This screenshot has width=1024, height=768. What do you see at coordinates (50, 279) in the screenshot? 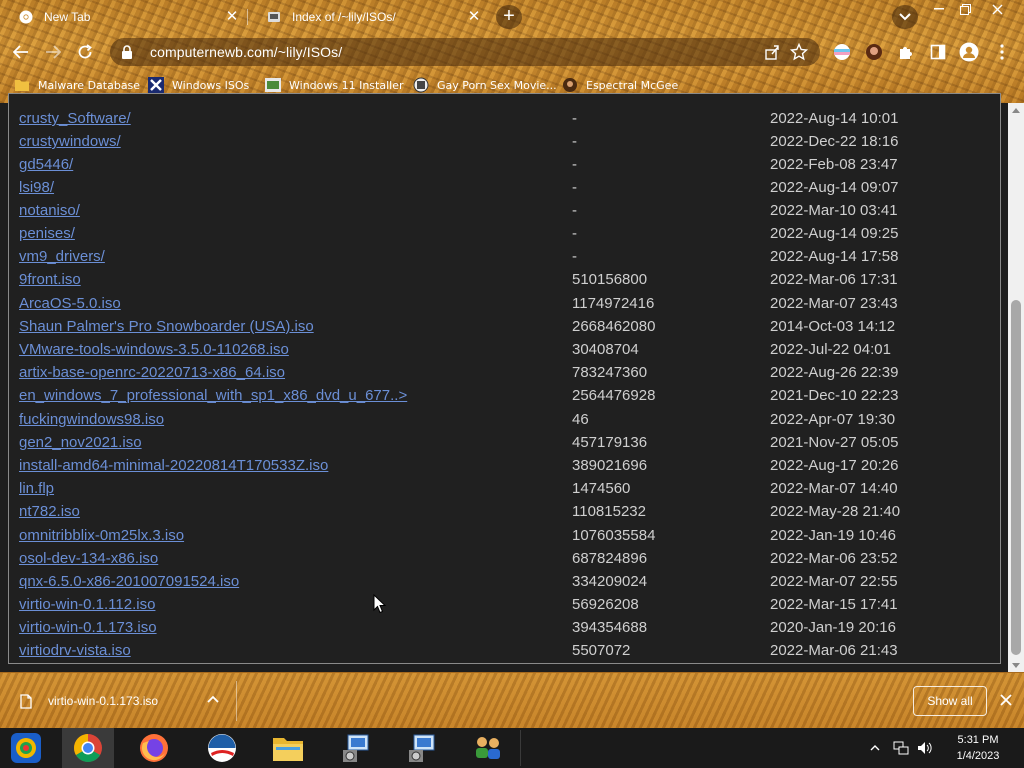
I see `file-link: 9front.iso` at bounding box center [50, 279].